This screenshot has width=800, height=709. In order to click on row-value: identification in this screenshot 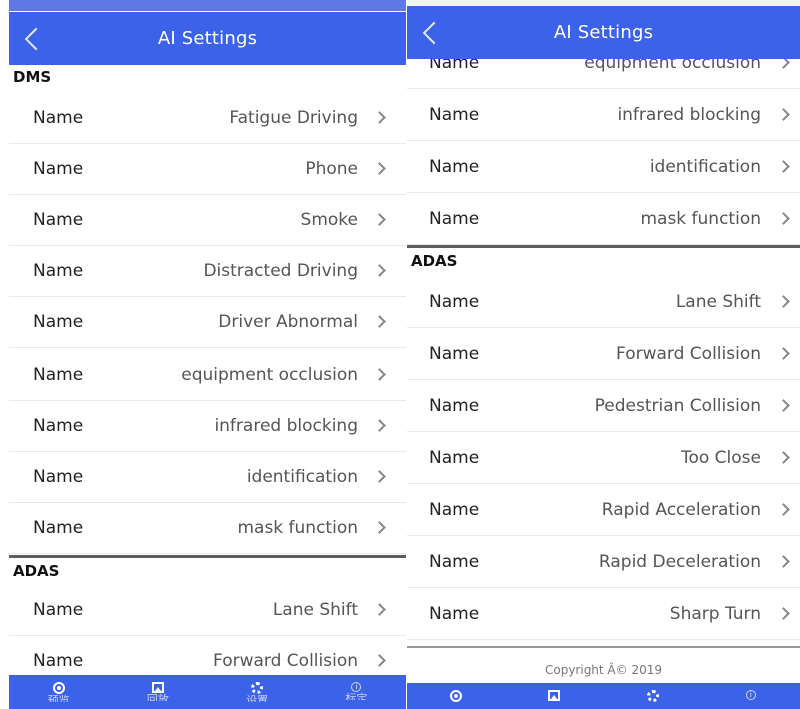, I will do `click(705, 166)`.